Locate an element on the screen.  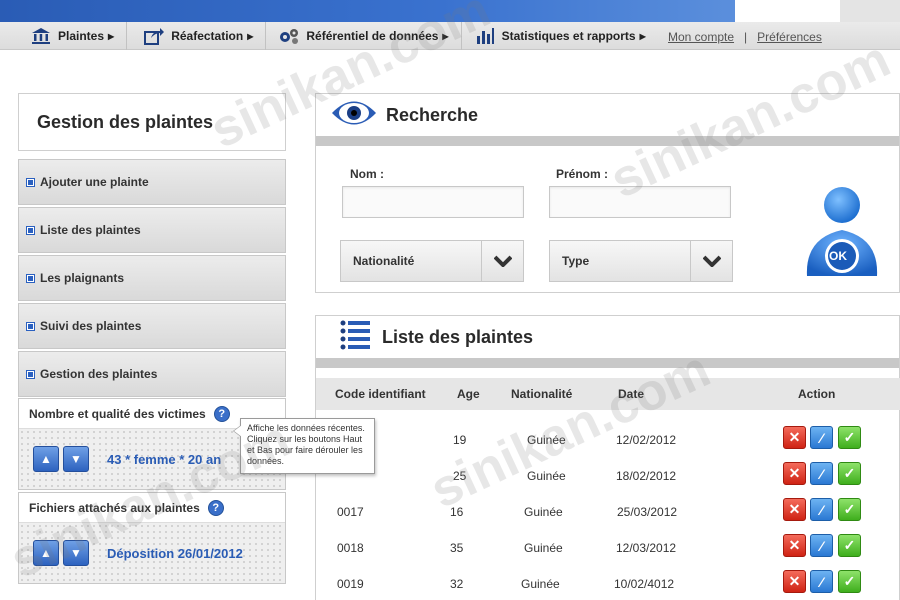
menu-statistiques: Statistiques et rapports ▶ is located at coordinates (560, 36).